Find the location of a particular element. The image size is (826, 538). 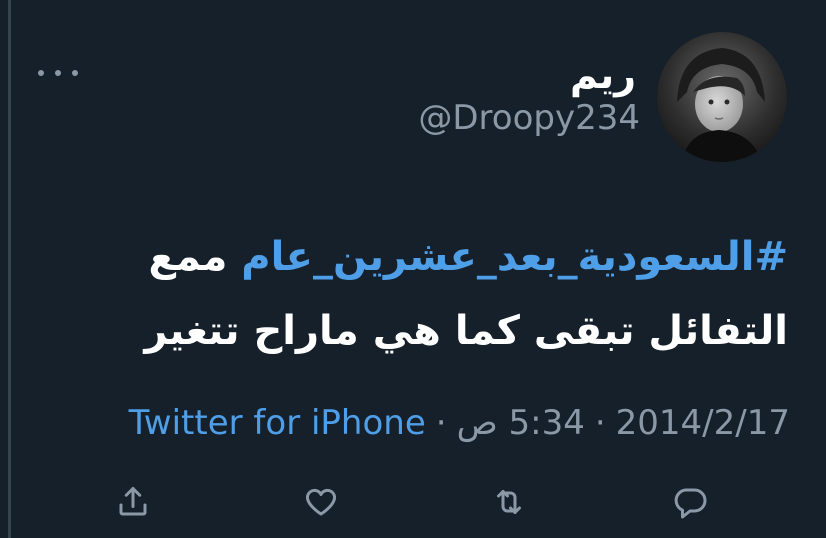

tweet-text-line-2: التفائل تبقى كما هي ماراح تتغير is located at coordinates (466, 331).